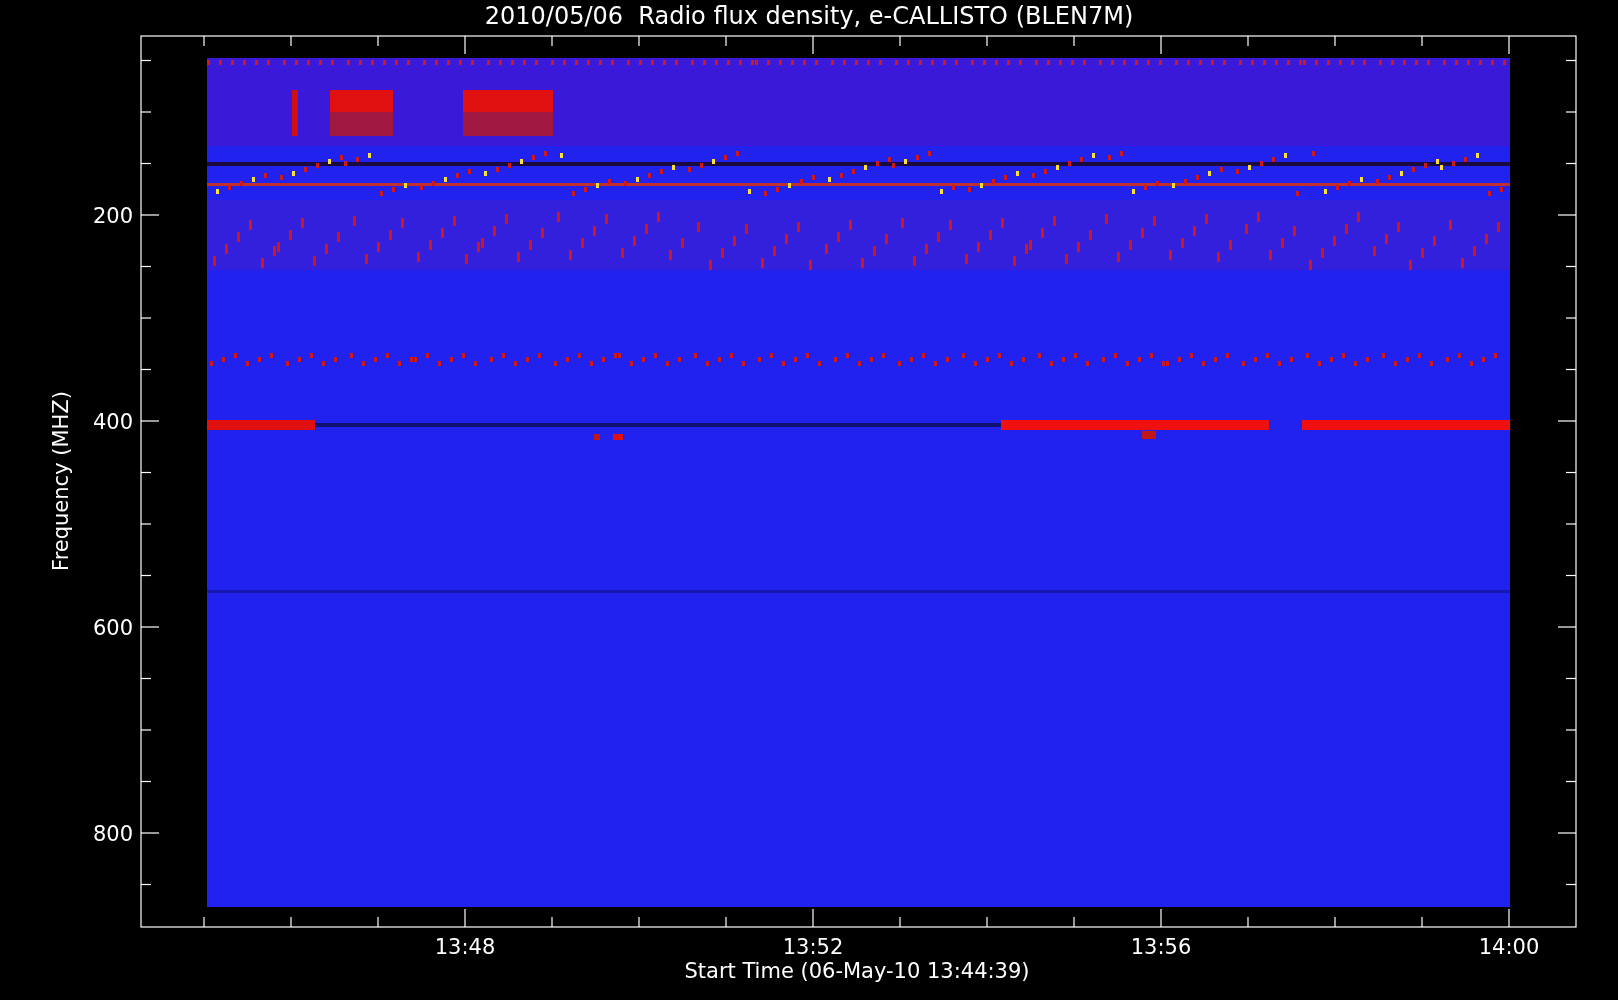 The image size is (1618, 1000). I want to click on y-tick-label: 600, so click(112, 628).